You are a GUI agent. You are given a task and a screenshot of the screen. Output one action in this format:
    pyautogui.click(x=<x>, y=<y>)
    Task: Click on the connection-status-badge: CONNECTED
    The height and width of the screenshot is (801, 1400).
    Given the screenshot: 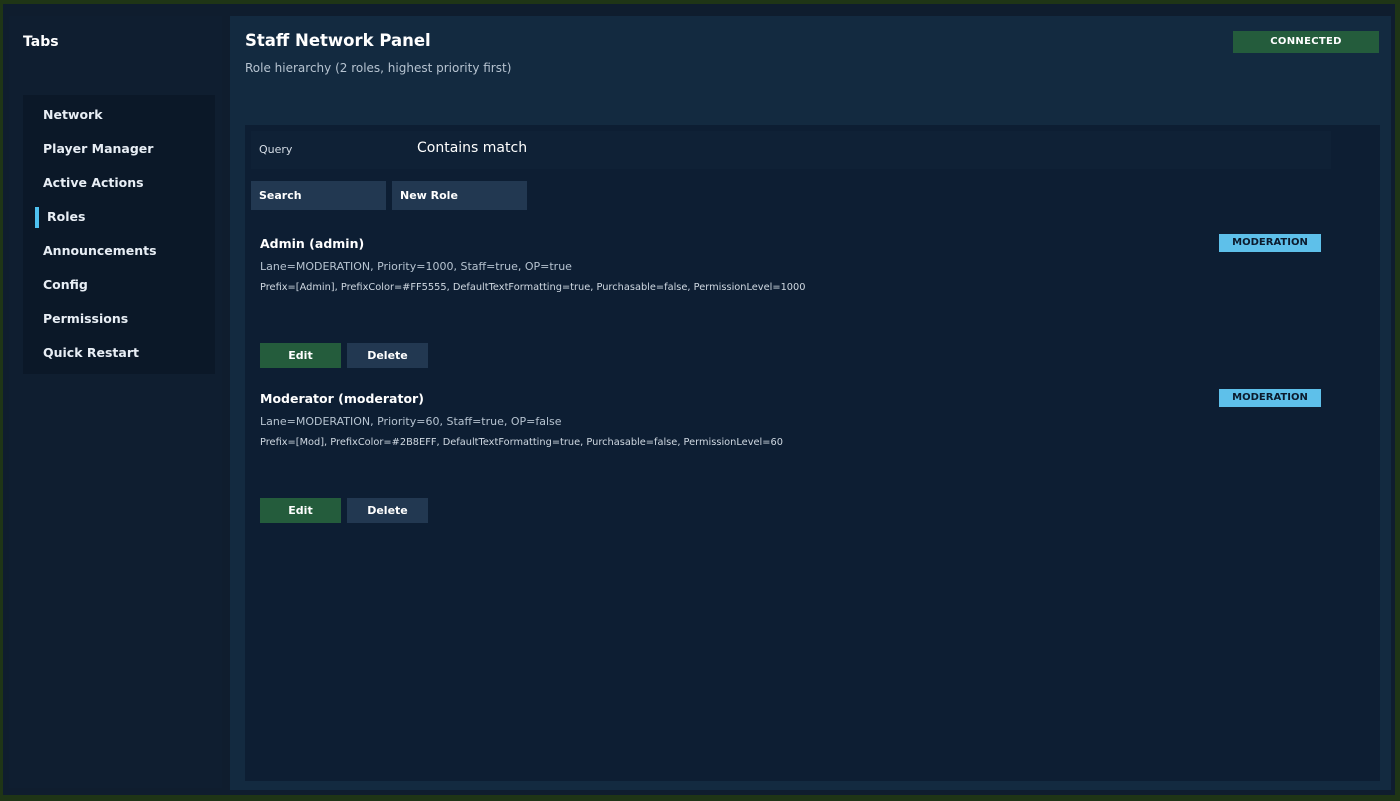 What is the action you would take?
    pyautogui.click(x=1306, y=42)
    